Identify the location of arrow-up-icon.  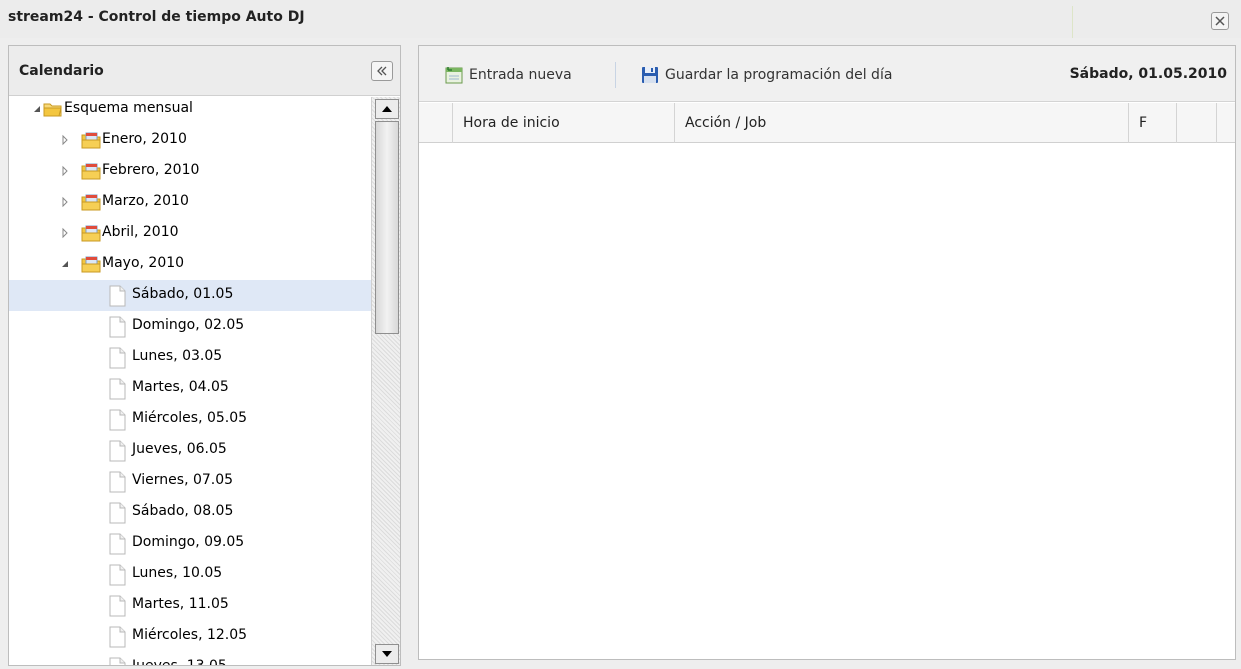
(387, 109).